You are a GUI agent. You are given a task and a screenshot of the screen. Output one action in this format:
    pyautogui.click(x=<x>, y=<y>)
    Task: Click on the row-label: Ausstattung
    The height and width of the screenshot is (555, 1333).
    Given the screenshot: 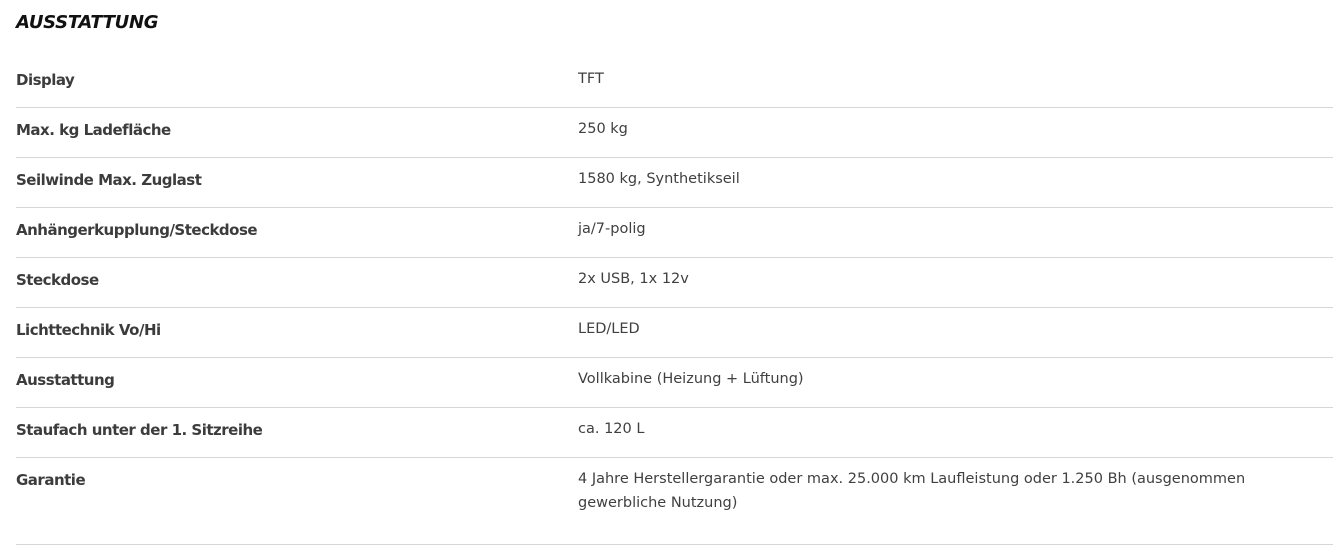 What is the action you would take?
    pyautogui.click(x=65, y=380)
    